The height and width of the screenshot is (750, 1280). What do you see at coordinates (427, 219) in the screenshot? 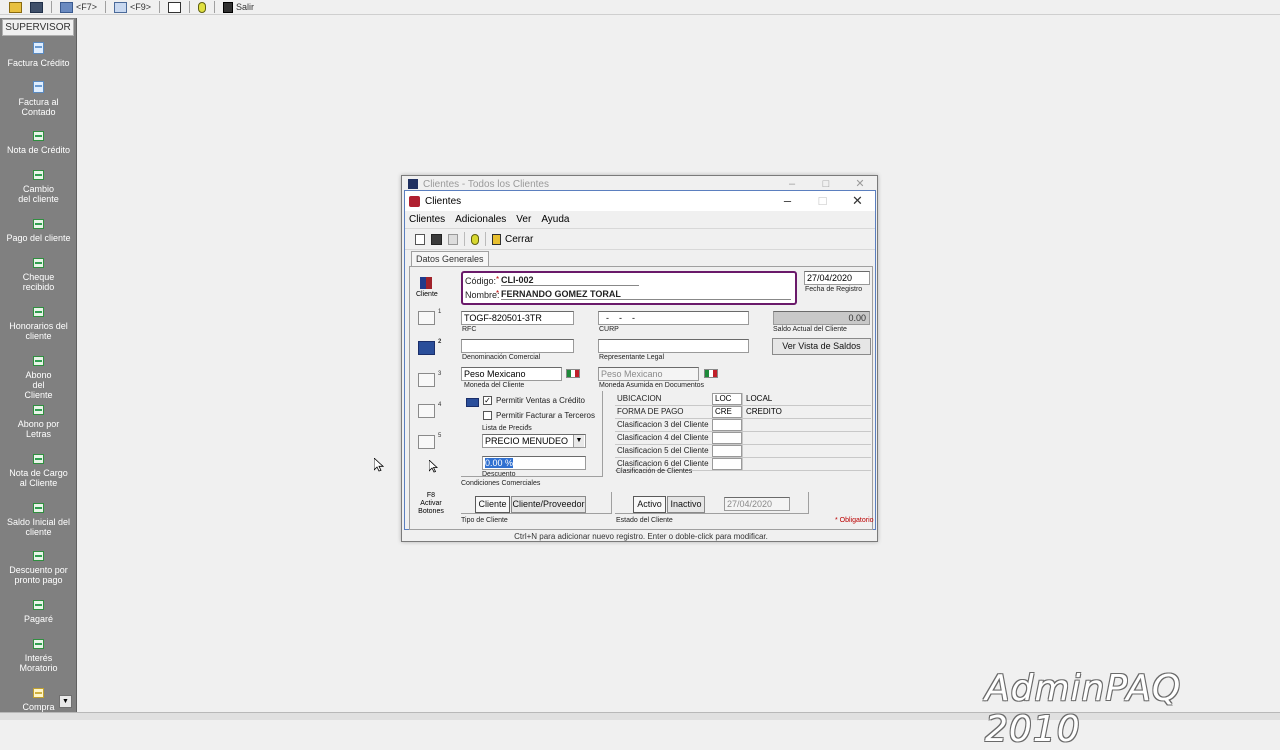
I see `menu-clientes: Clientes` at bounding box center [427, 219].